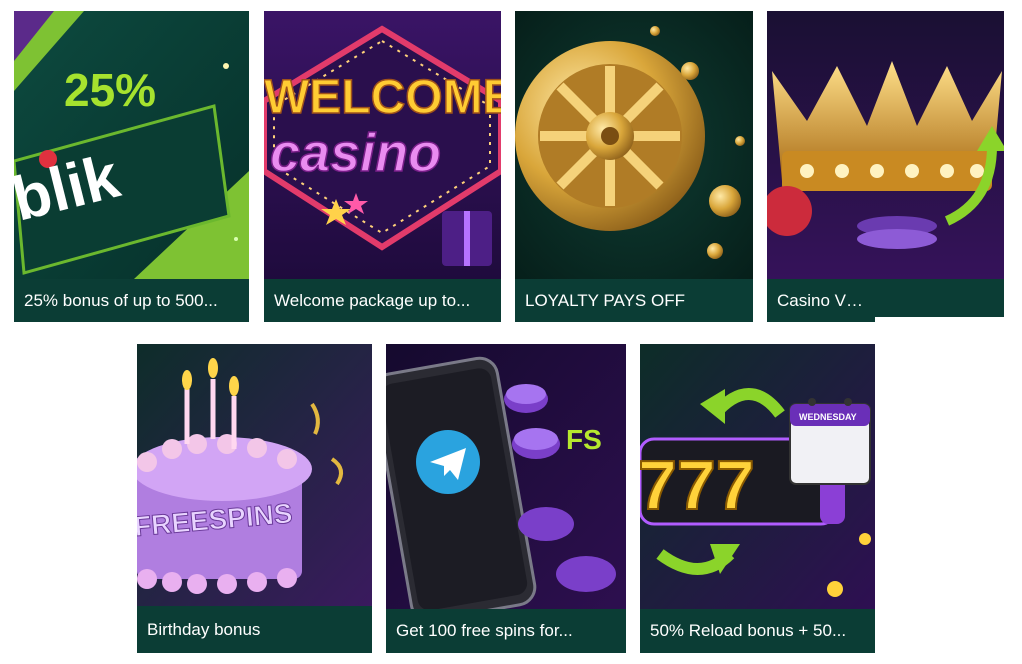 The image size is (1022, 664). Describe the element at coordinates (355, 153) in the screenshot. I see `art-text-casino: casino` at that location.